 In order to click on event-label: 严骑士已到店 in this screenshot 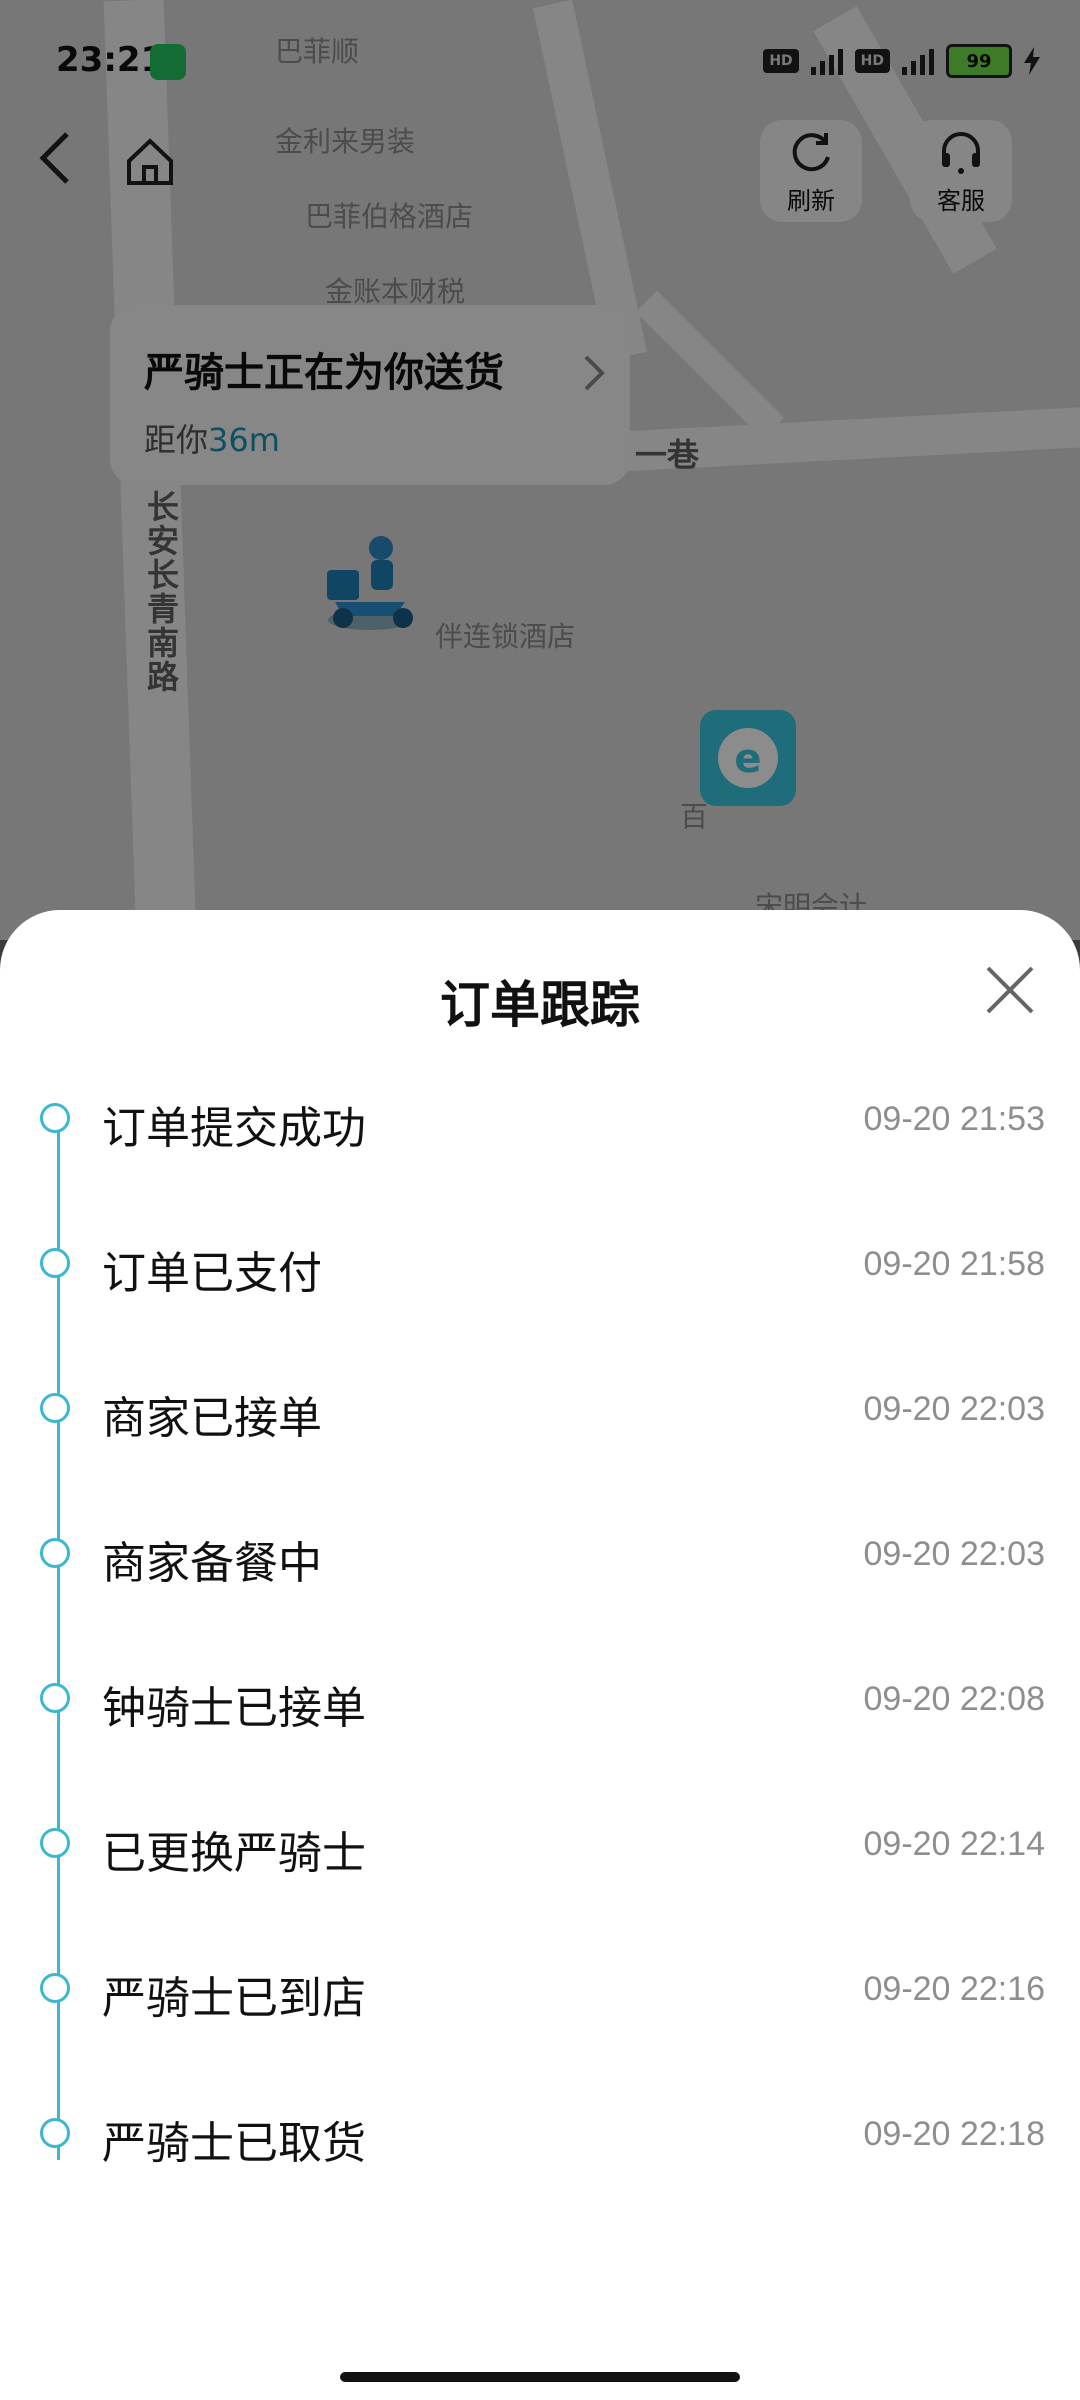, I will do `click(234, 1998)`.